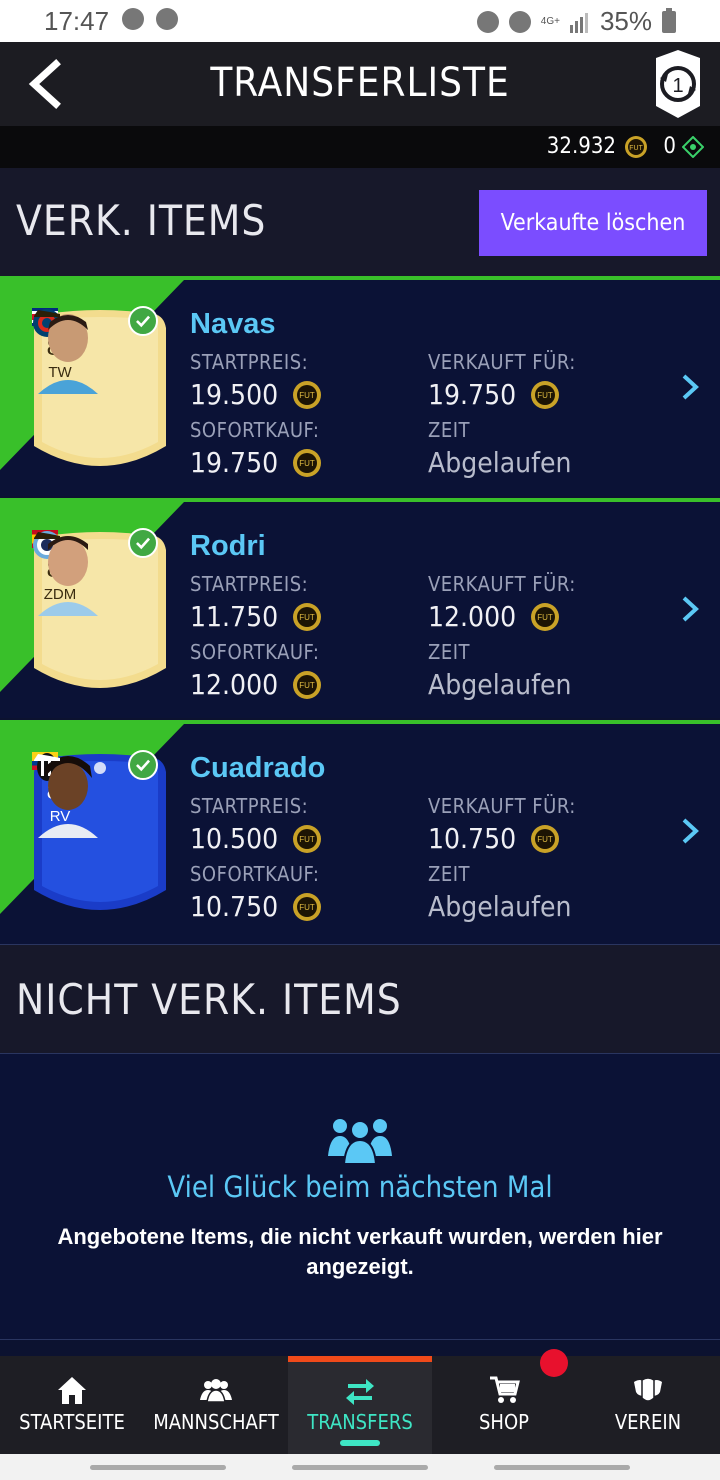 The image size is (720, 1480). I want to click on currency-bar: 32.932 FUT 0, so click(360, 147).